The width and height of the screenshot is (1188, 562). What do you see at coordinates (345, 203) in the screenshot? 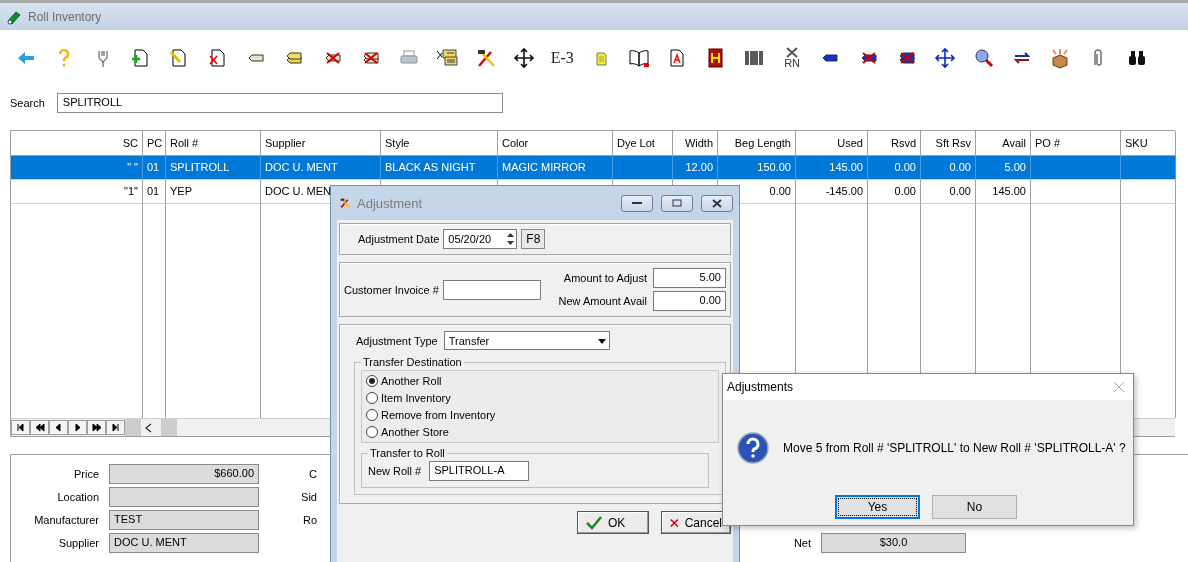
I see `tools-icon` at bounding box center [345, 203].